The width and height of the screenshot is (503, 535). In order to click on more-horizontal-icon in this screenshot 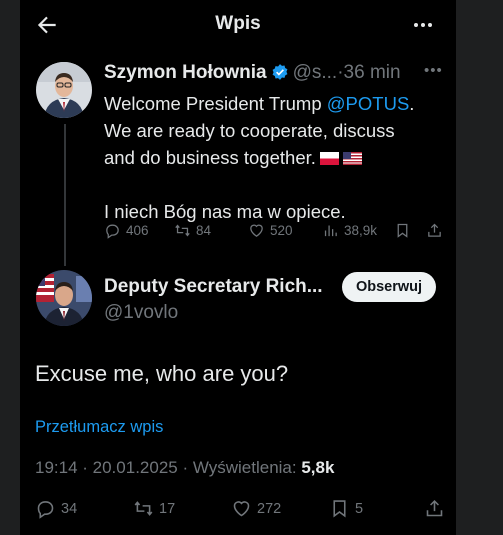, I will do `click(423, 25)`.